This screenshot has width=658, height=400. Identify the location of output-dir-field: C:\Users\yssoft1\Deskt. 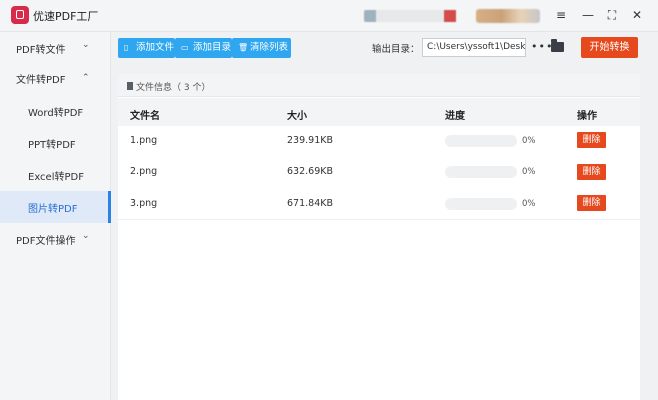
(474, 47).